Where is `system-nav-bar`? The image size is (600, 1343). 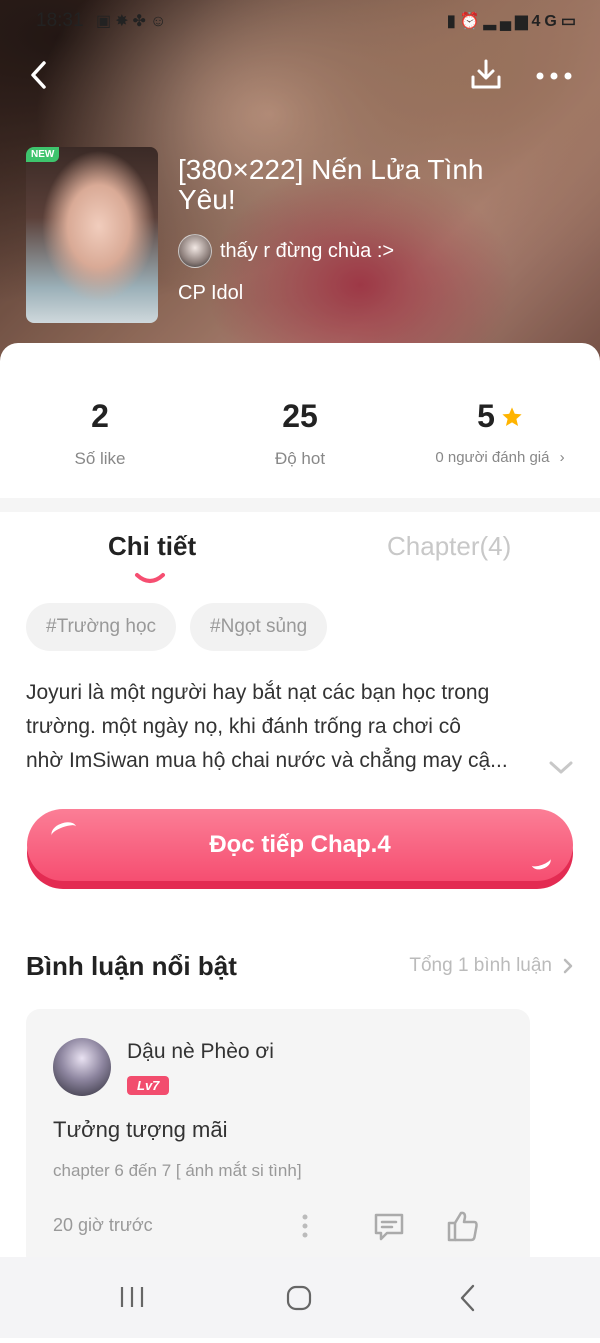 system-nav-bar is located at coordinates (300, 1297).